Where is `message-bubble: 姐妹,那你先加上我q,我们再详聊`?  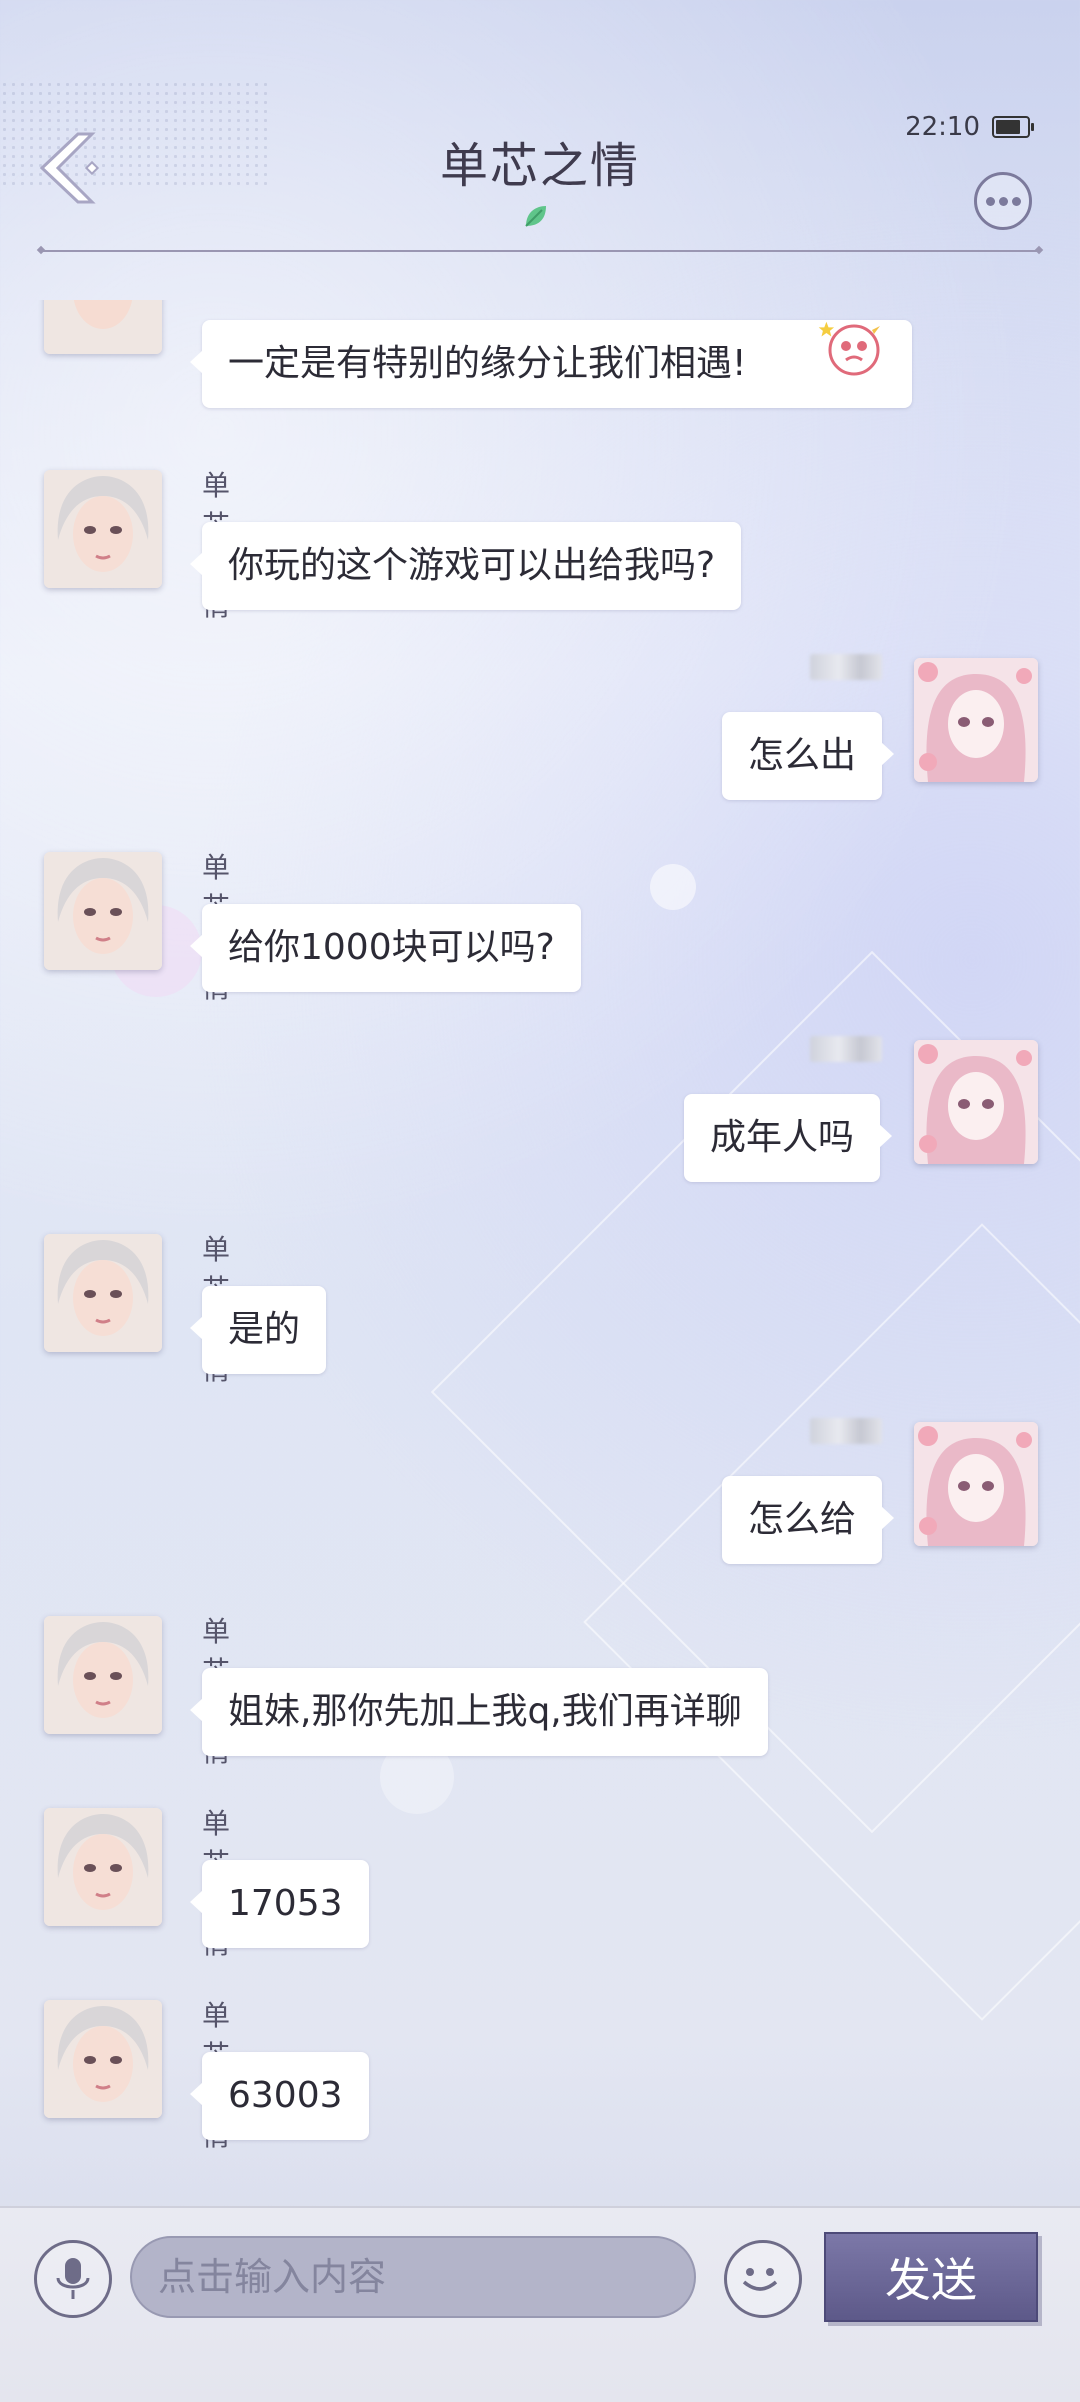
message-bubble: 姐妹,那你先加上我q,我们再详聊 is located at coordinates (479, 1712).